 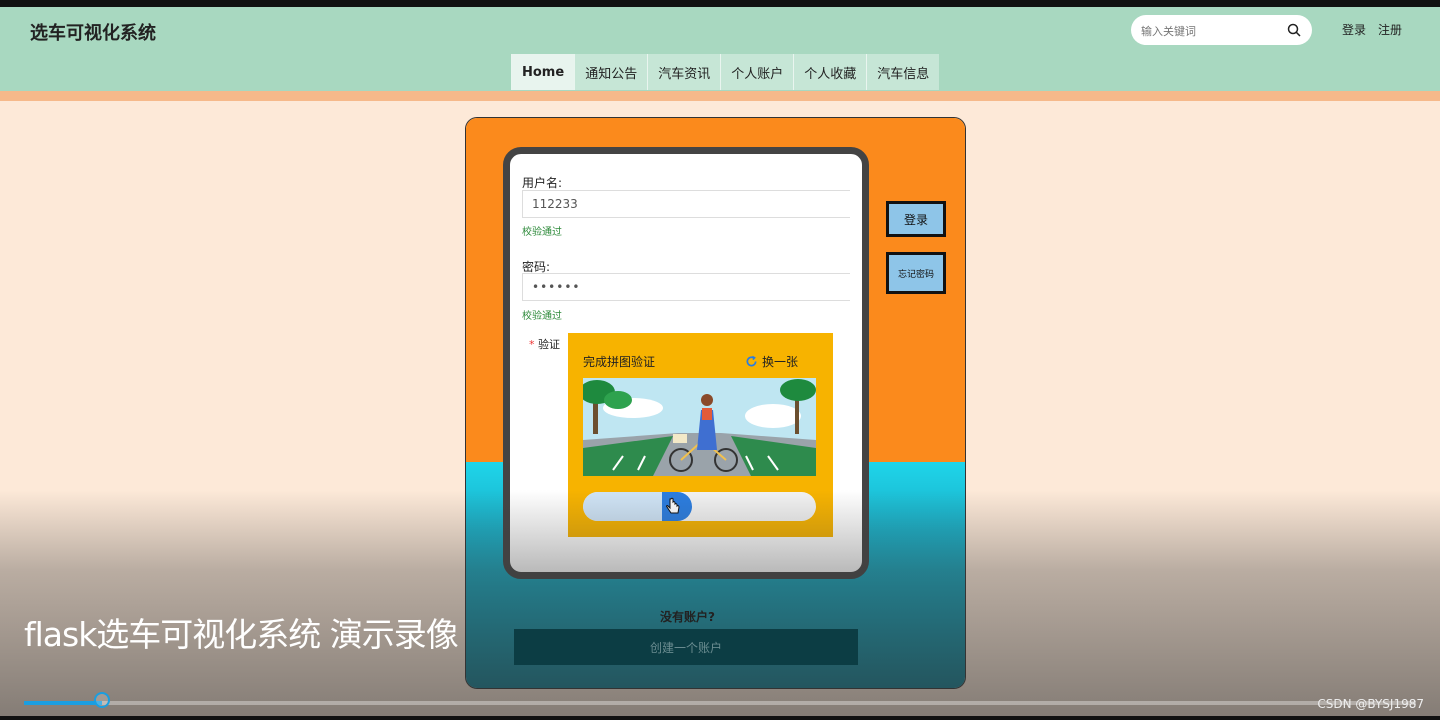 What do you see at coordinates (720, 700) in the screenshot?
I see `video-progress-bar` at bounding box center [720, 700].